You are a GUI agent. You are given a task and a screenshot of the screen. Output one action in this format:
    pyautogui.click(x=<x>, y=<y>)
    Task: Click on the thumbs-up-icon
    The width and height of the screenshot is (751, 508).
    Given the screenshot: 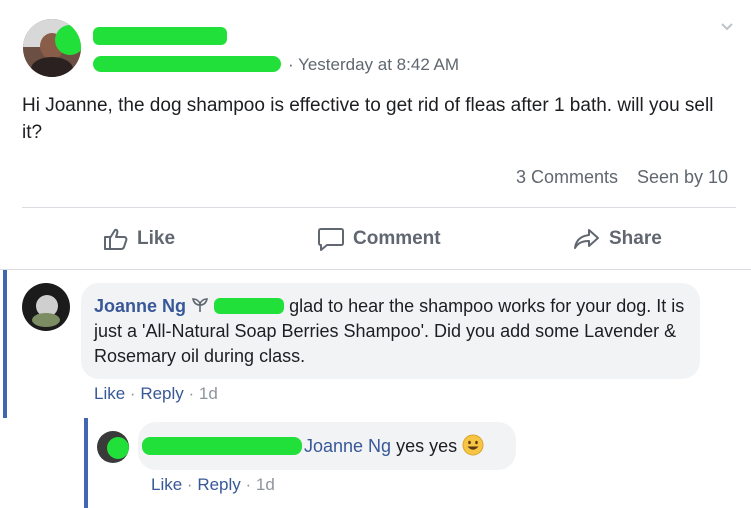 What is the action you would take?
    pyautogui.click(x=116, y=239)
    